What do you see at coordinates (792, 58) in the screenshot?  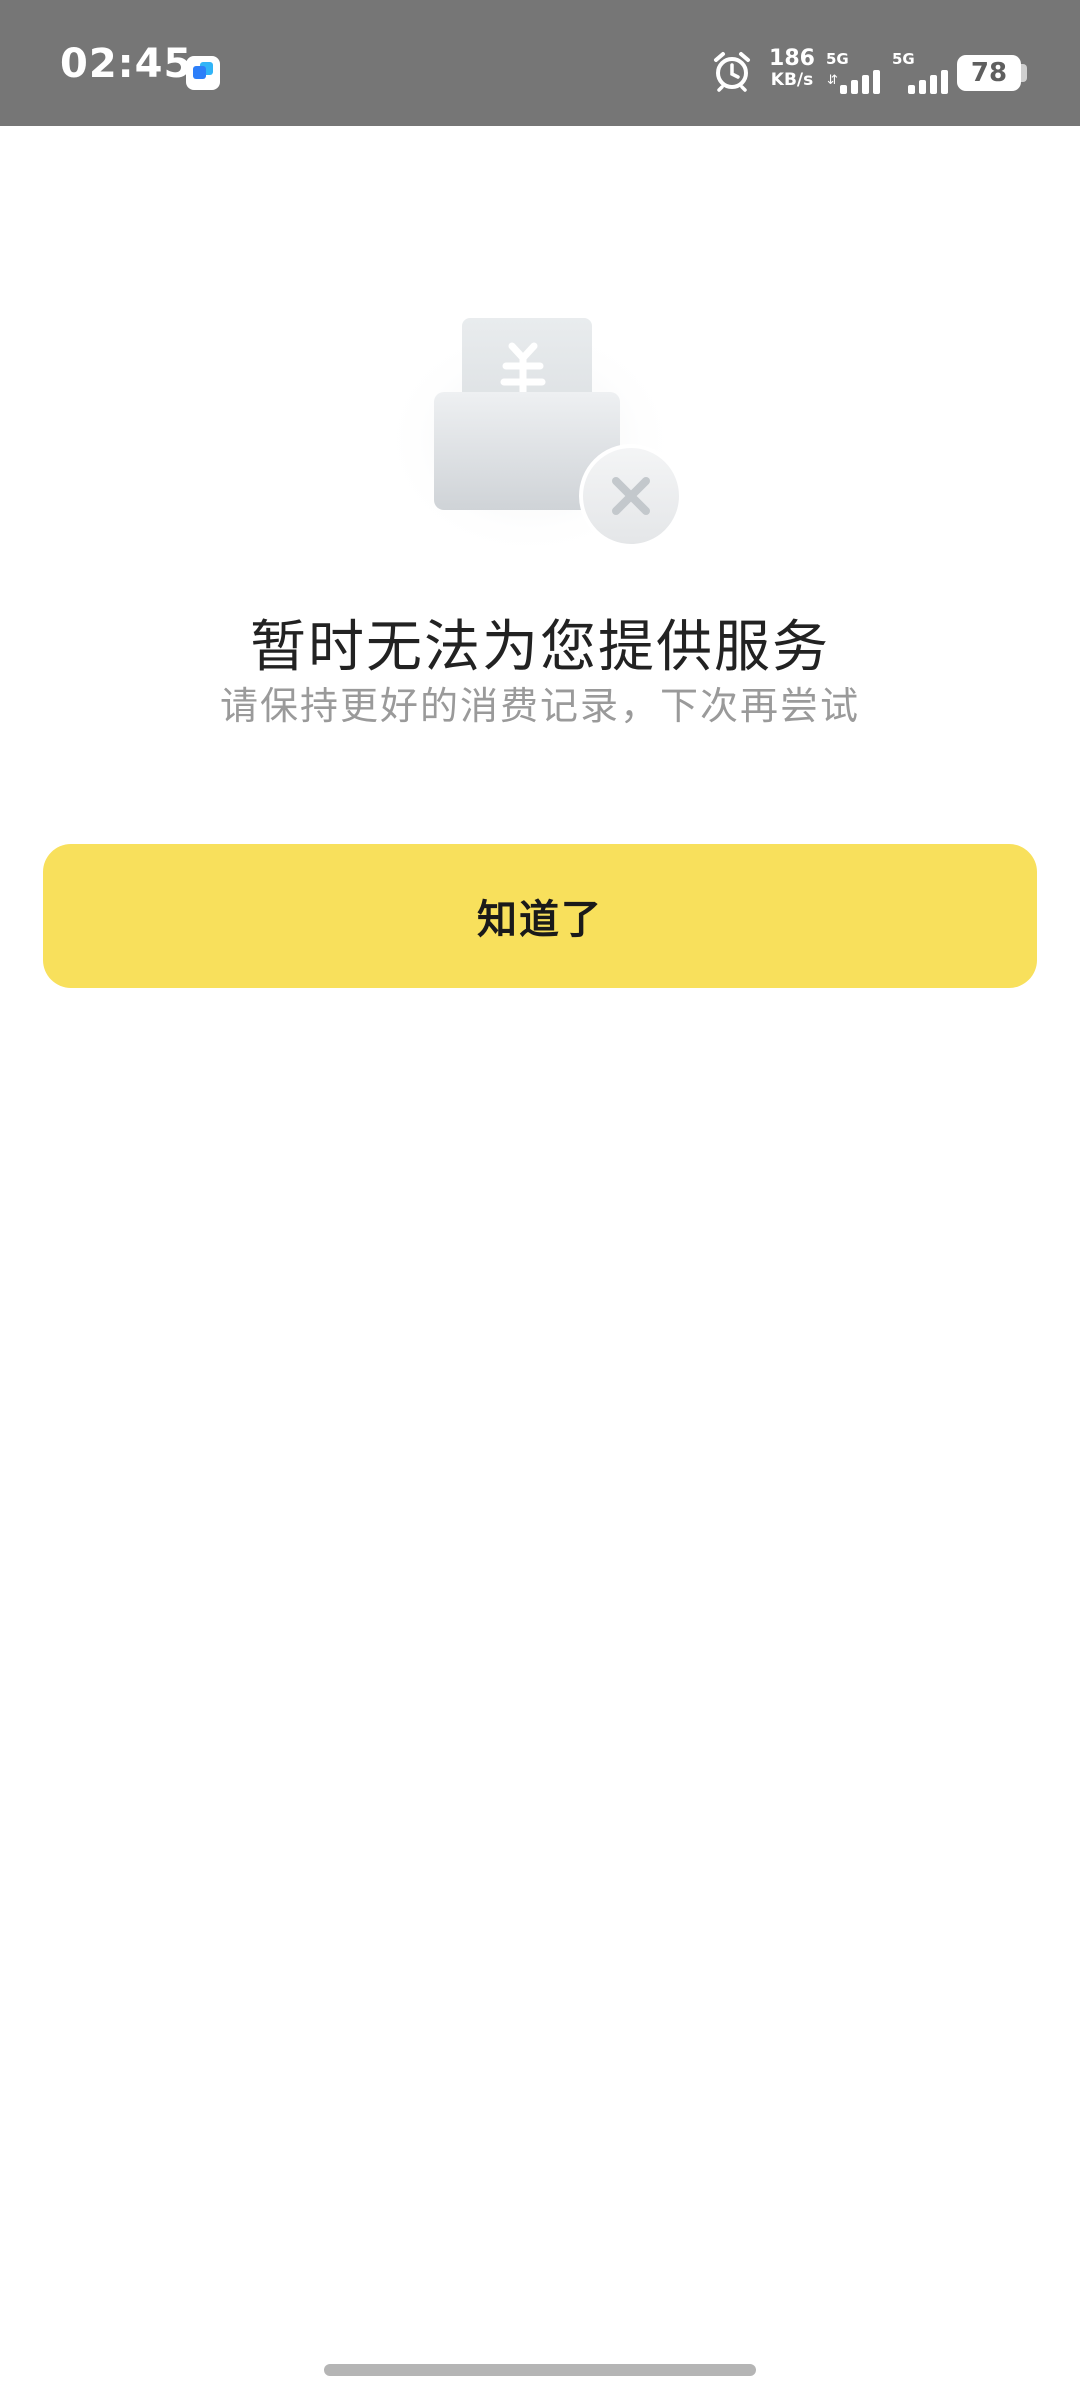 I see `network-speed-value: 186` at bounding box center [792, 58].